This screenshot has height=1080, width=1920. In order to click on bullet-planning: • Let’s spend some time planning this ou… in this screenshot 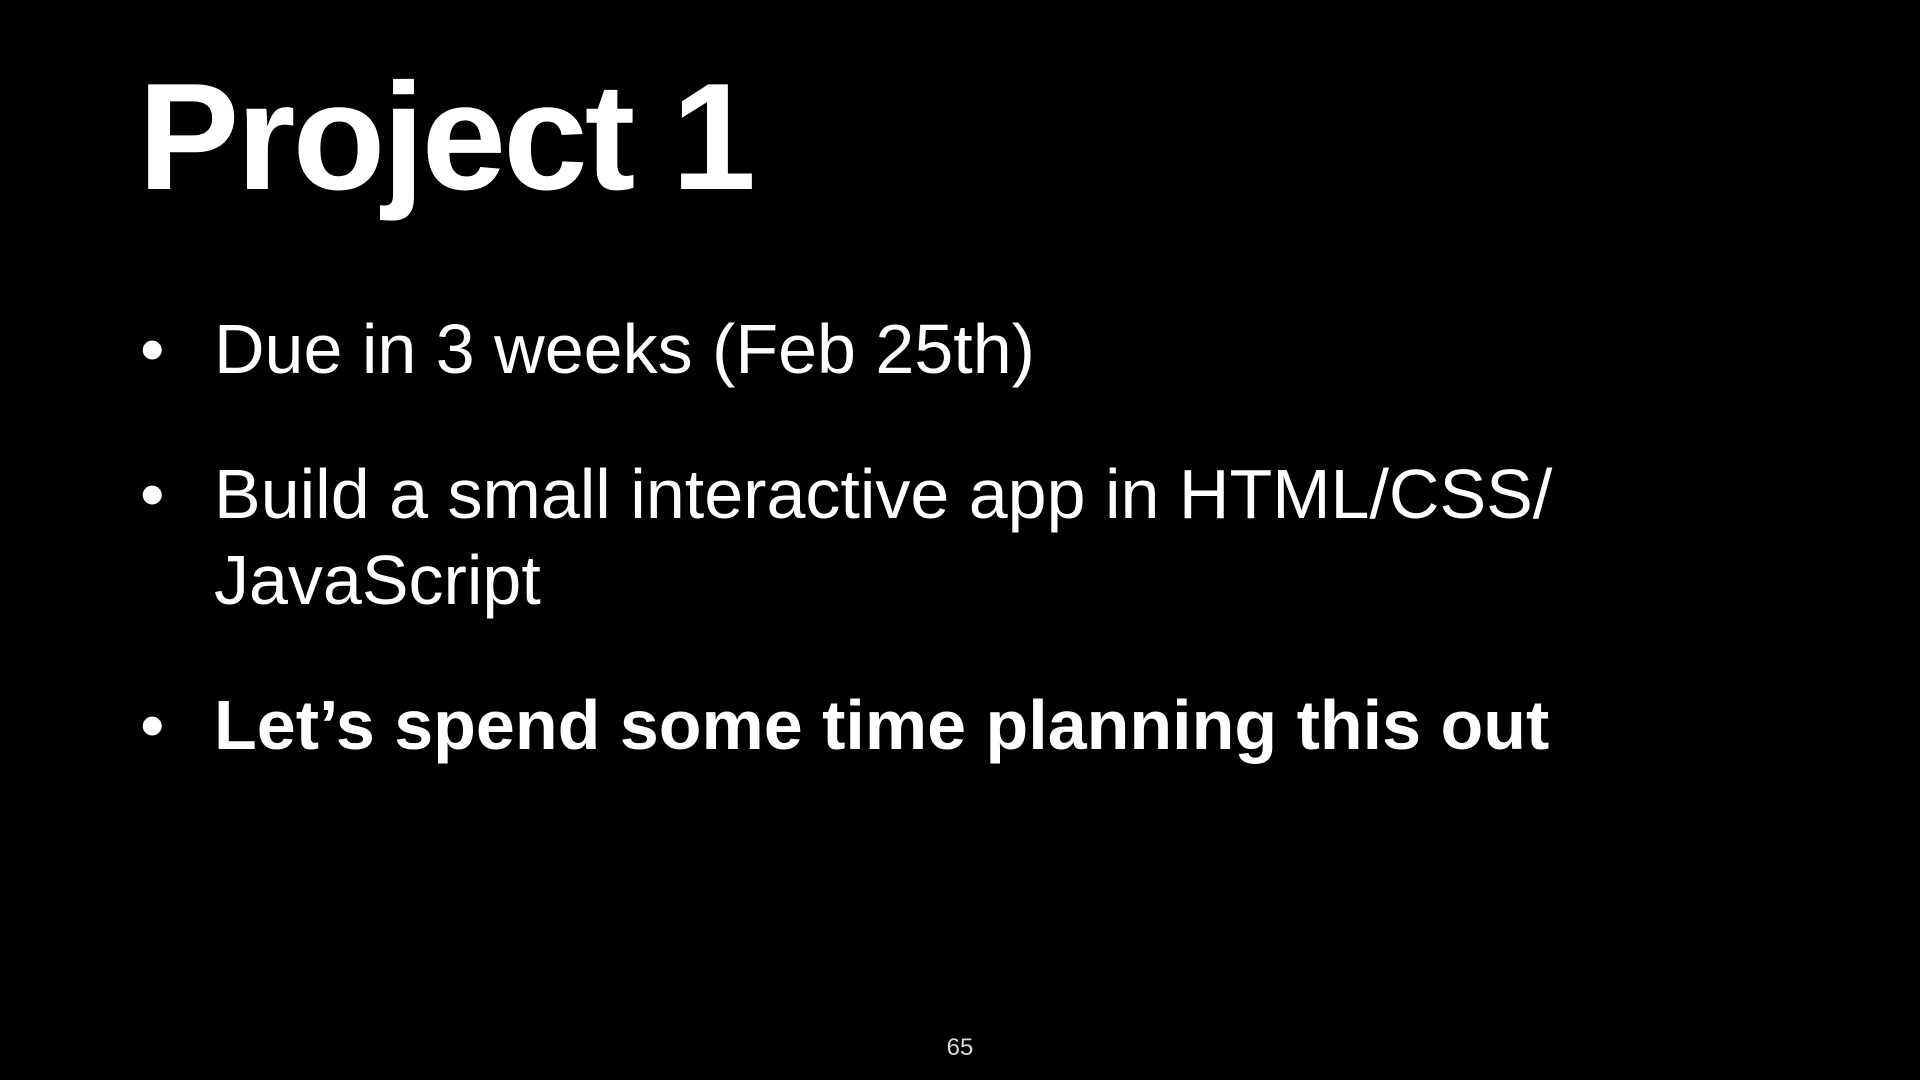, I will do `click(918, 725)`.